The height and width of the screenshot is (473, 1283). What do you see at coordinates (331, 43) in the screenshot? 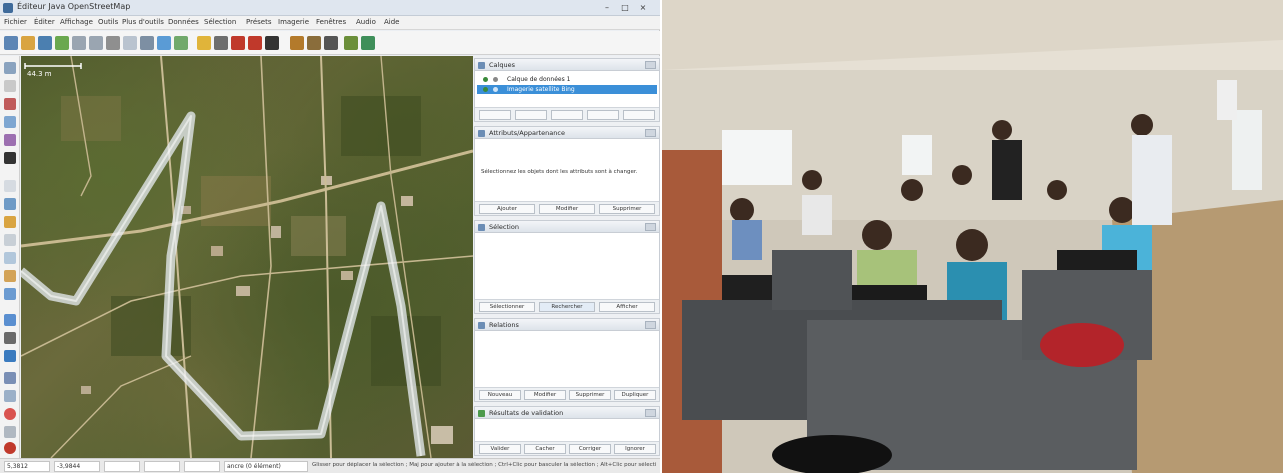
I see `path-icon` at bounding box center [331, 43].